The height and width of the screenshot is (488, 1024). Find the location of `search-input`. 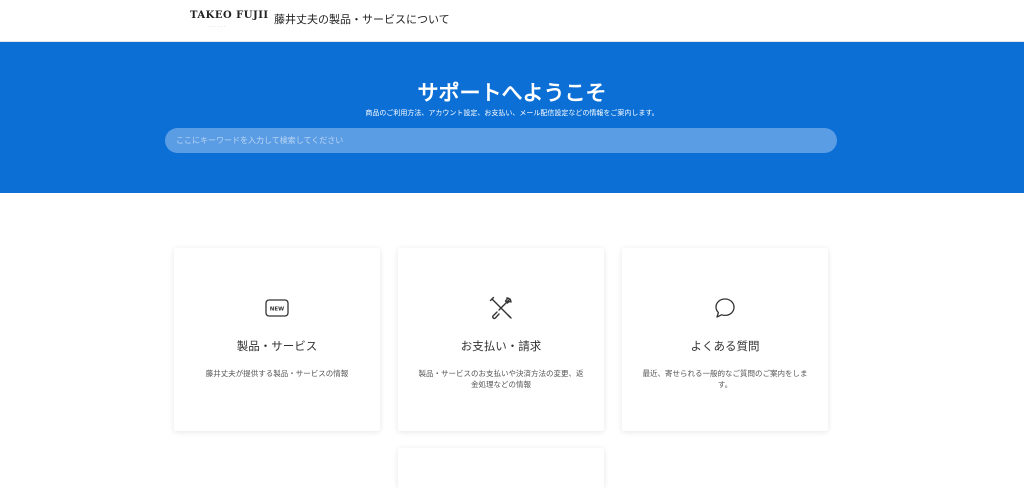

search-input is located at coordinates (501, 140).